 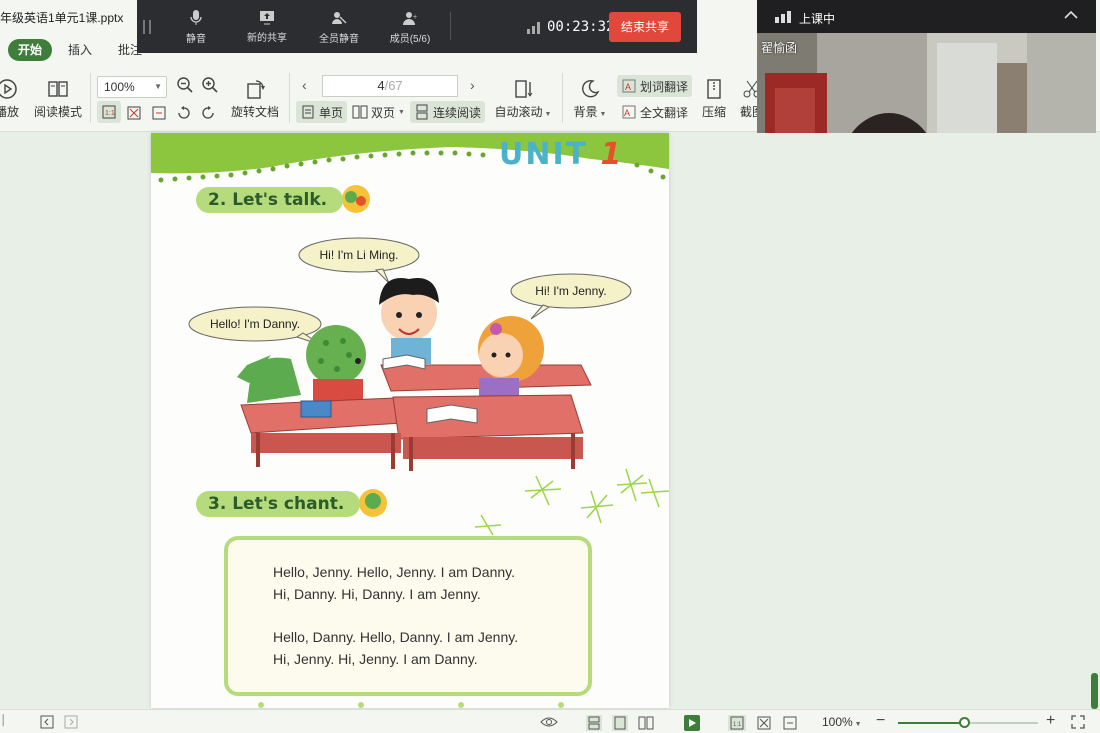 What do you see at coordinates (267, 18) in the screenshot?
I see `screen-share-icon` at bounding box center [267, 18].